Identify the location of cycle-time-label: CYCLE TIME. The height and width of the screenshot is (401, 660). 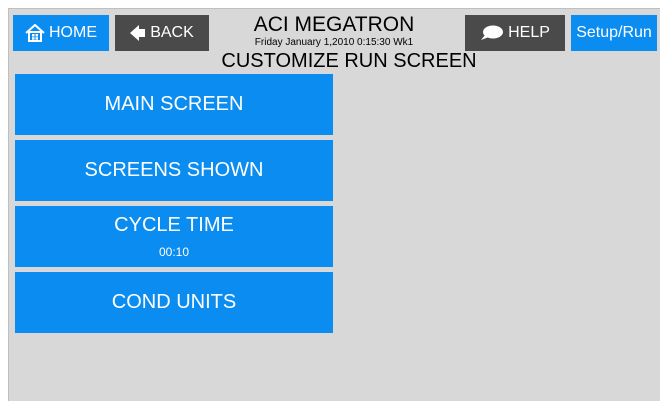
(174, 225).